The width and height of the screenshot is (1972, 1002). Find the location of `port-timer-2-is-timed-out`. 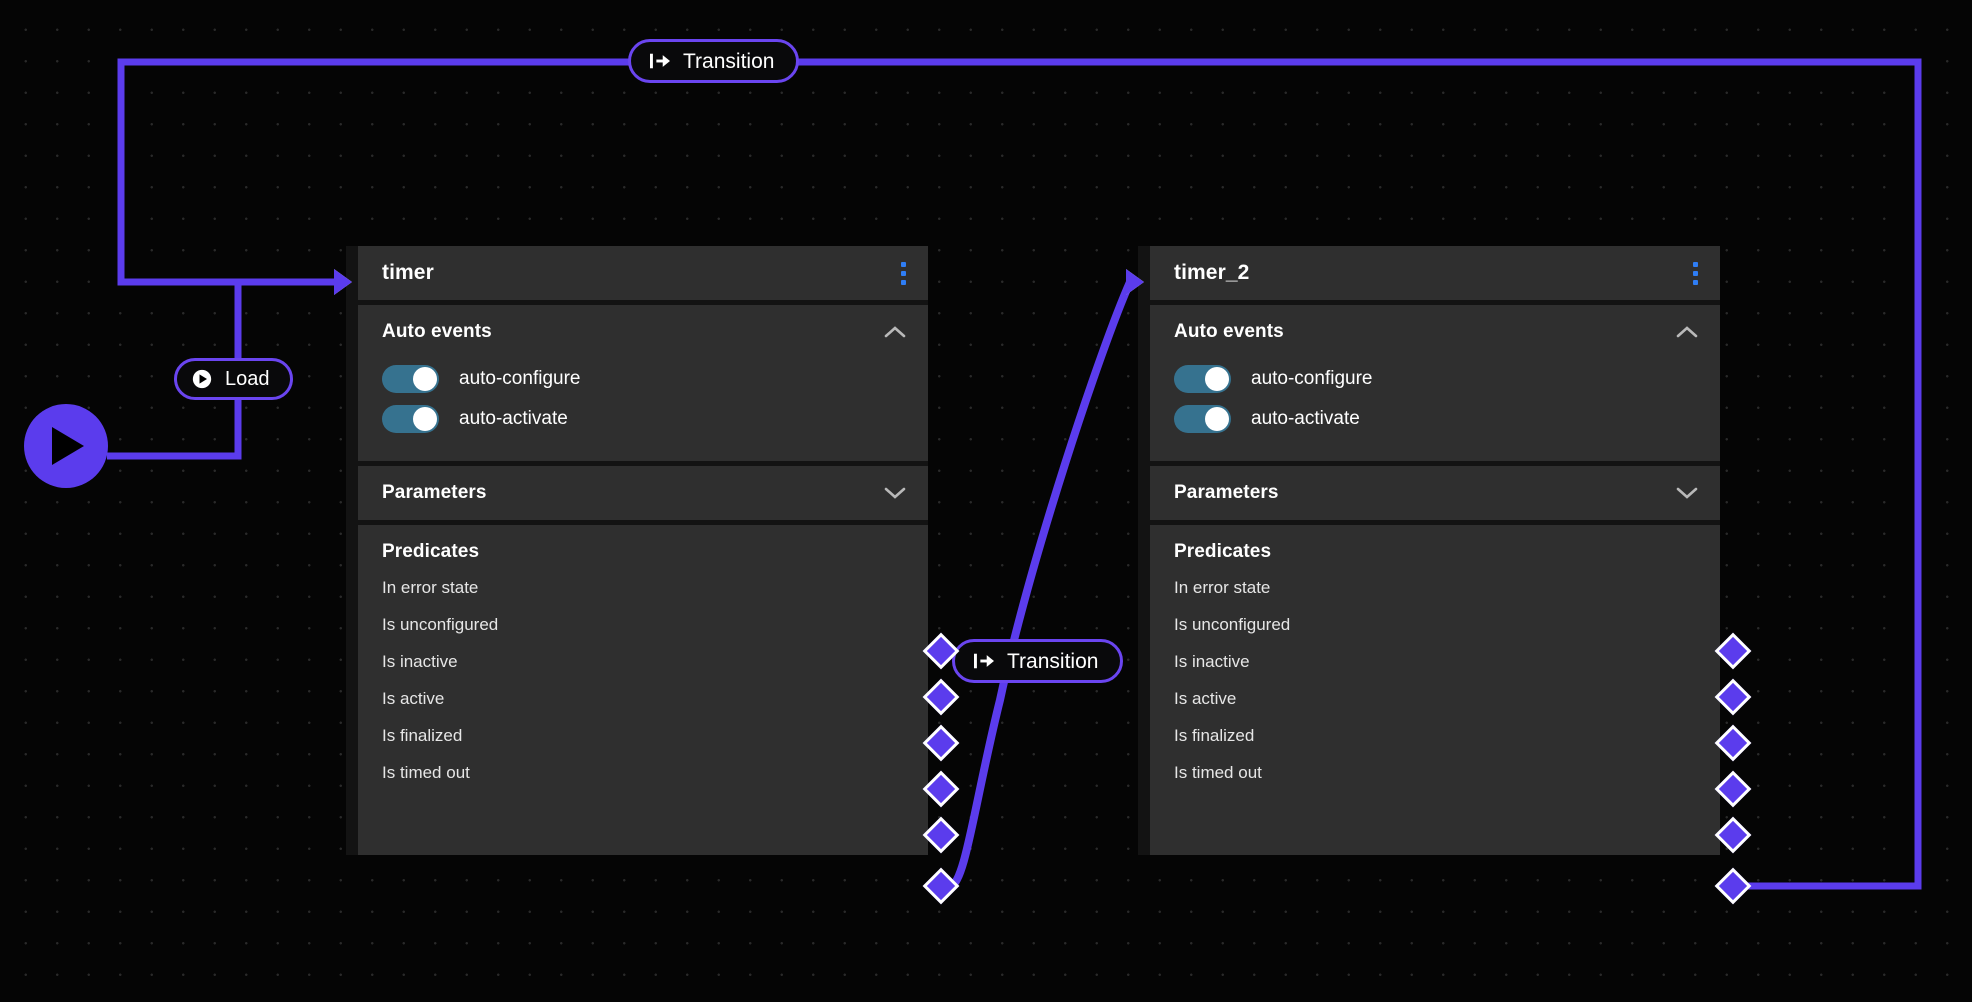

port-timer-2-is-timed-out is located at coordinates (1733, 886).